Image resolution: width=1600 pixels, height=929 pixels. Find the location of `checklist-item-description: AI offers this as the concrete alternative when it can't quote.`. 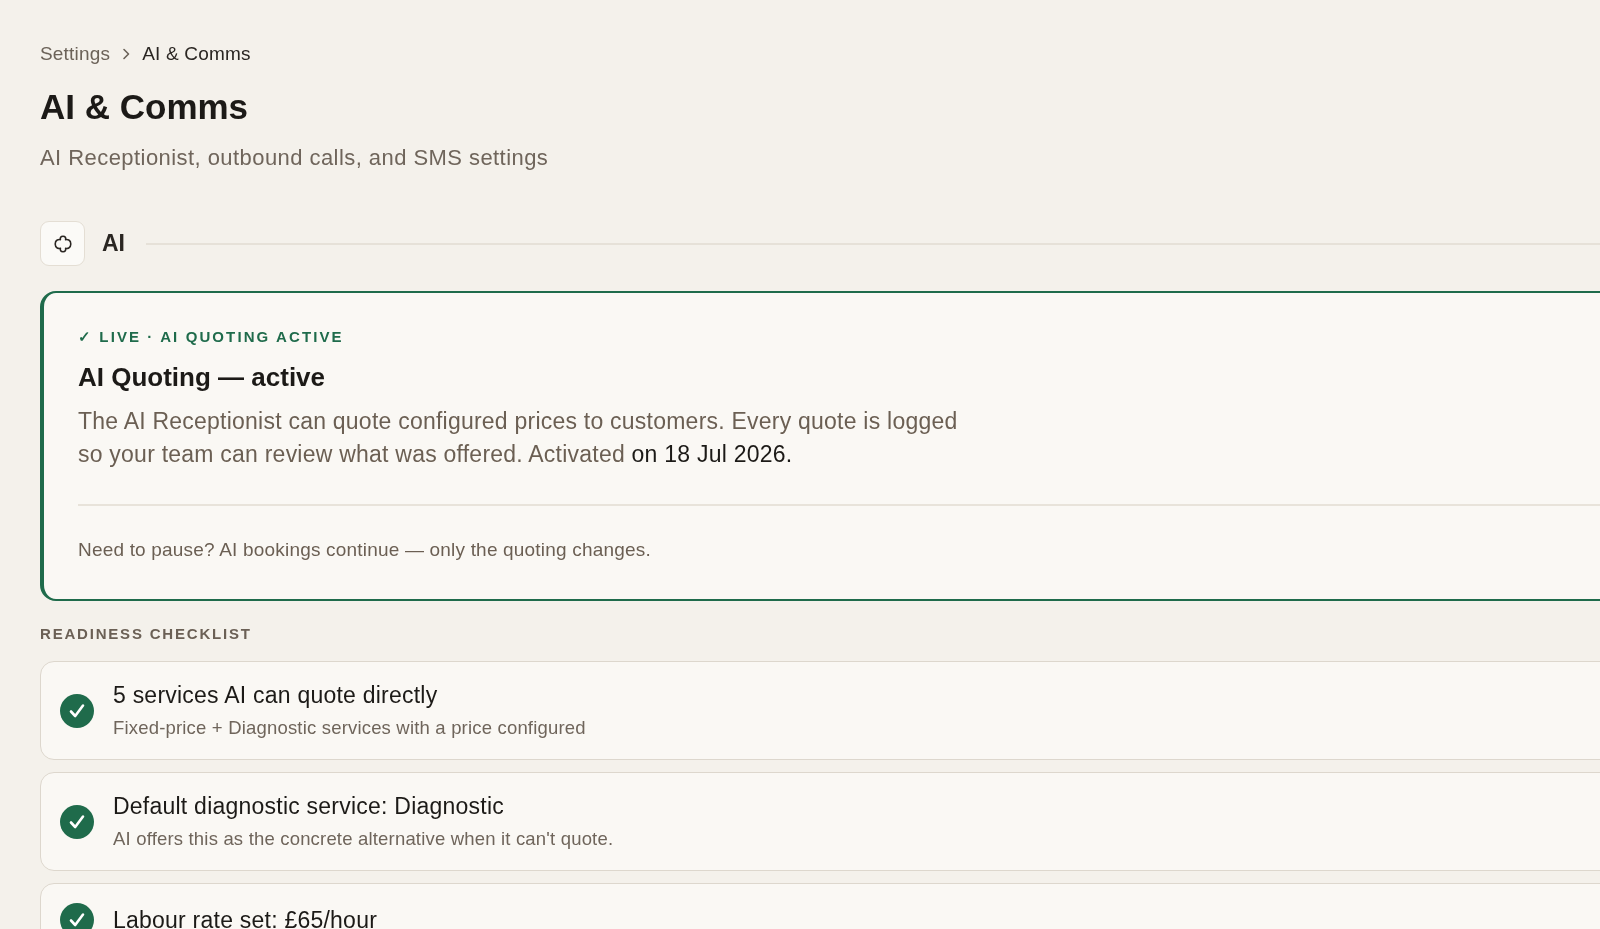

checklist-item-description: AI offers this as the concrete alternative when it can't quote. is located at coordinates (363, 839).